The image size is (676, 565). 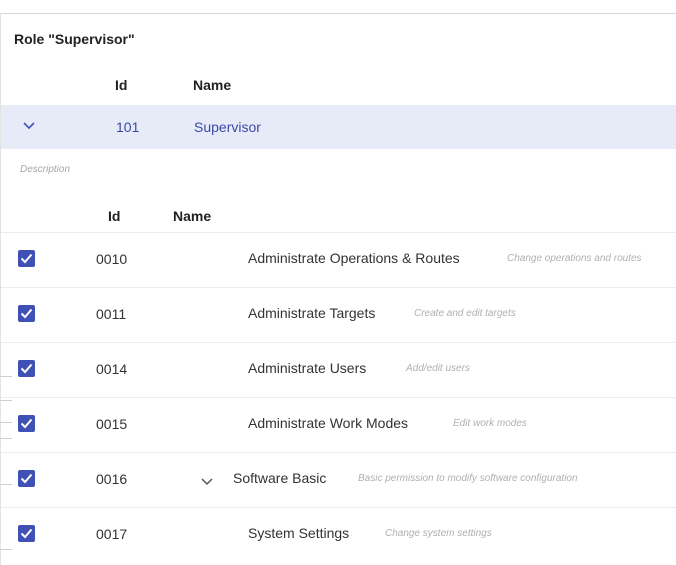 I want to click on permission-id: 0011, so click(x=111, y=314).